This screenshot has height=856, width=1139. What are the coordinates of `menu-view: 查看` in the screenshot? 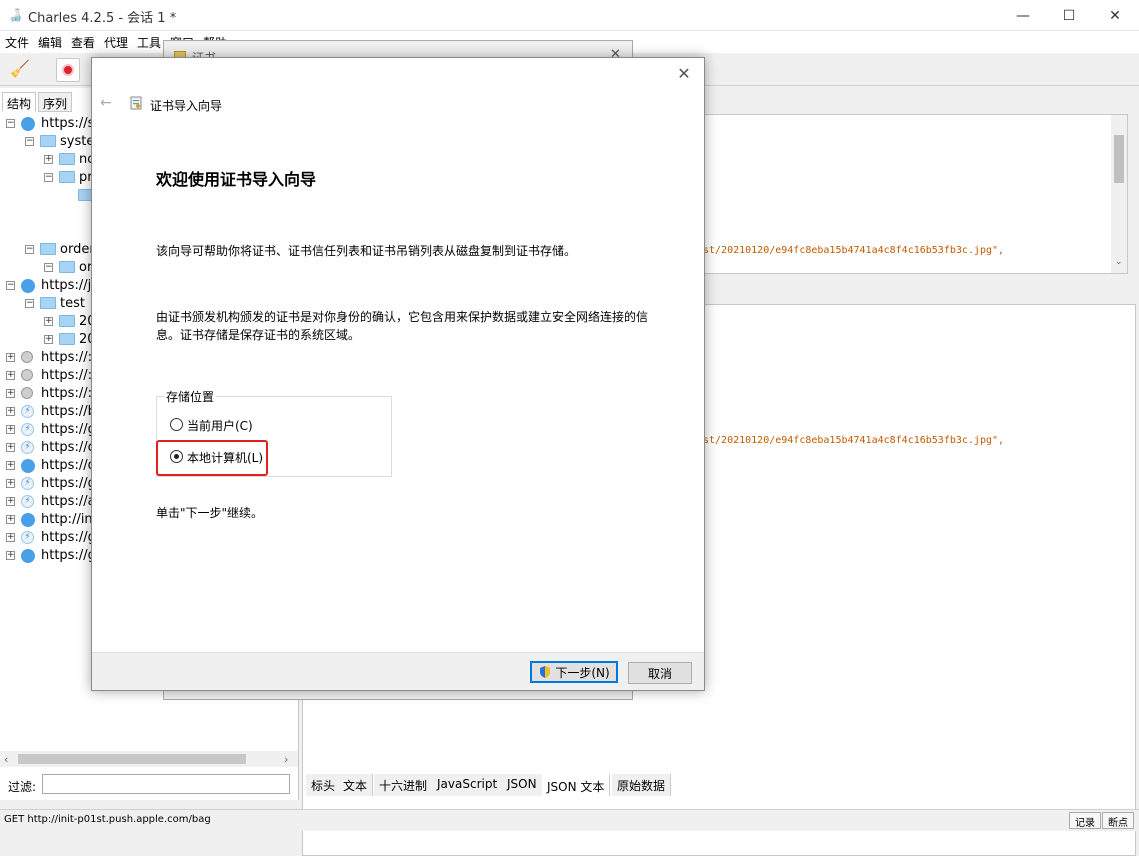 It's located at (83, 42).